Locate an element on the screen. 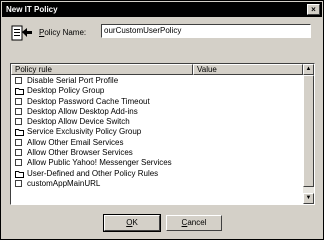 This screenshot has height=240, width=324. scroll-down-button: ▼ is located at coordinates (308, 198).